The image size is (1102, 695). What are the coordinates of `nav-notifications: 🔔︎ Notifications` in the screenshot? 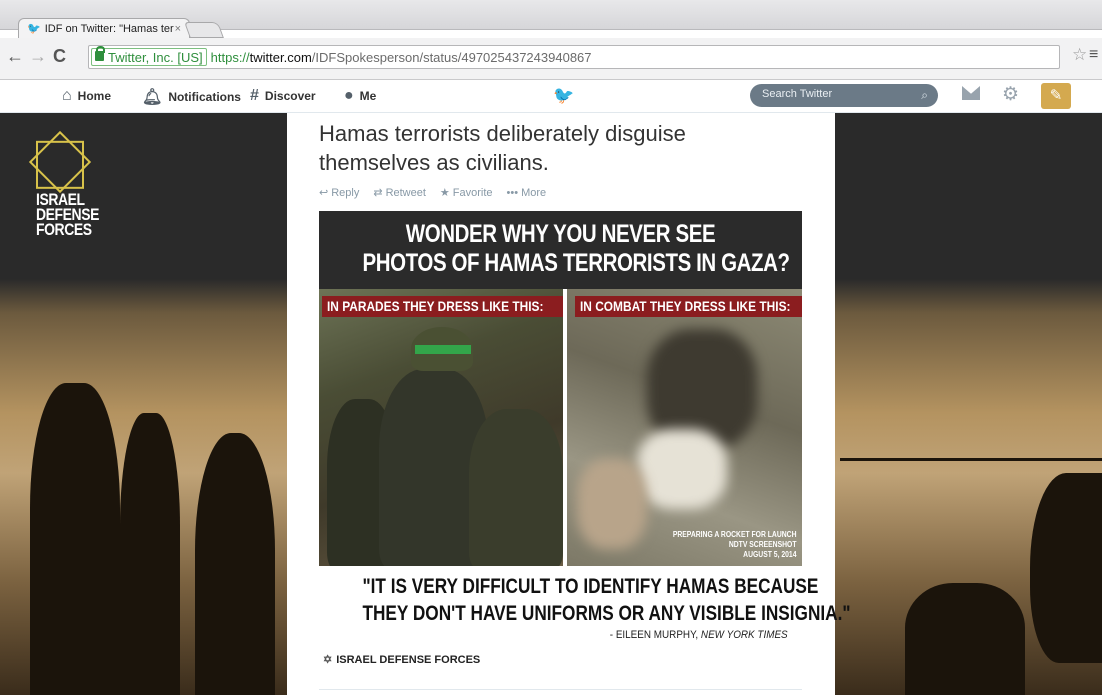 It's located at (191, 97).